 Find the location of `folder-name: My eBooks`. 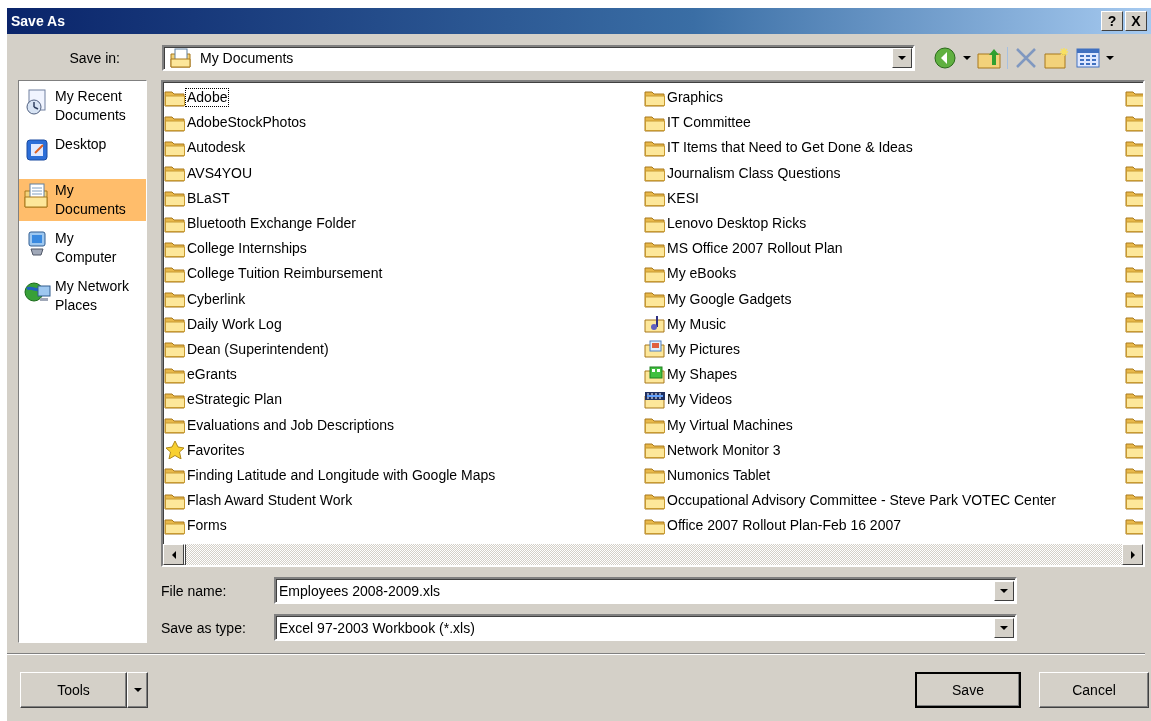

folder-name: My eBooks is located at coordinates (702, 274).